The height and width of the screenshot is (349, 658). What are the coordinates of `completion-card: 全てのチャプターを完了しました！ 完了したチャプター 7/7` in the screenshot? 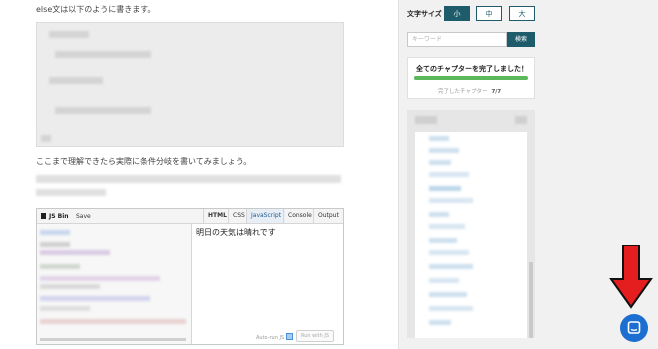 It's located at (471, 78).